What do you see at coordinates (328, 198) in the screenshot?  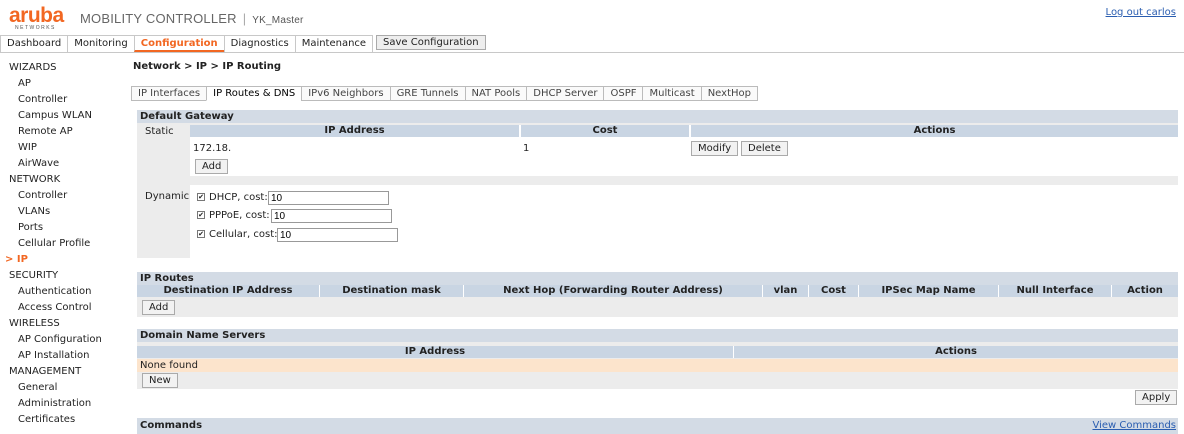 I see `dhcp-cost-input` at bounding box center [328, 198].